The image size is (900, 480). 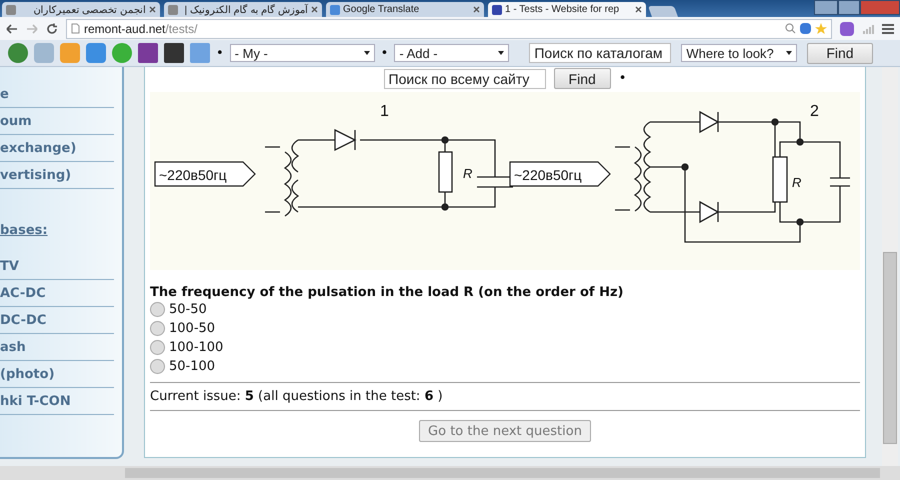 What do you see at coordinates (52, 28) in the screenshot?
I see `reload-icon` at bounding box center [52, 28].